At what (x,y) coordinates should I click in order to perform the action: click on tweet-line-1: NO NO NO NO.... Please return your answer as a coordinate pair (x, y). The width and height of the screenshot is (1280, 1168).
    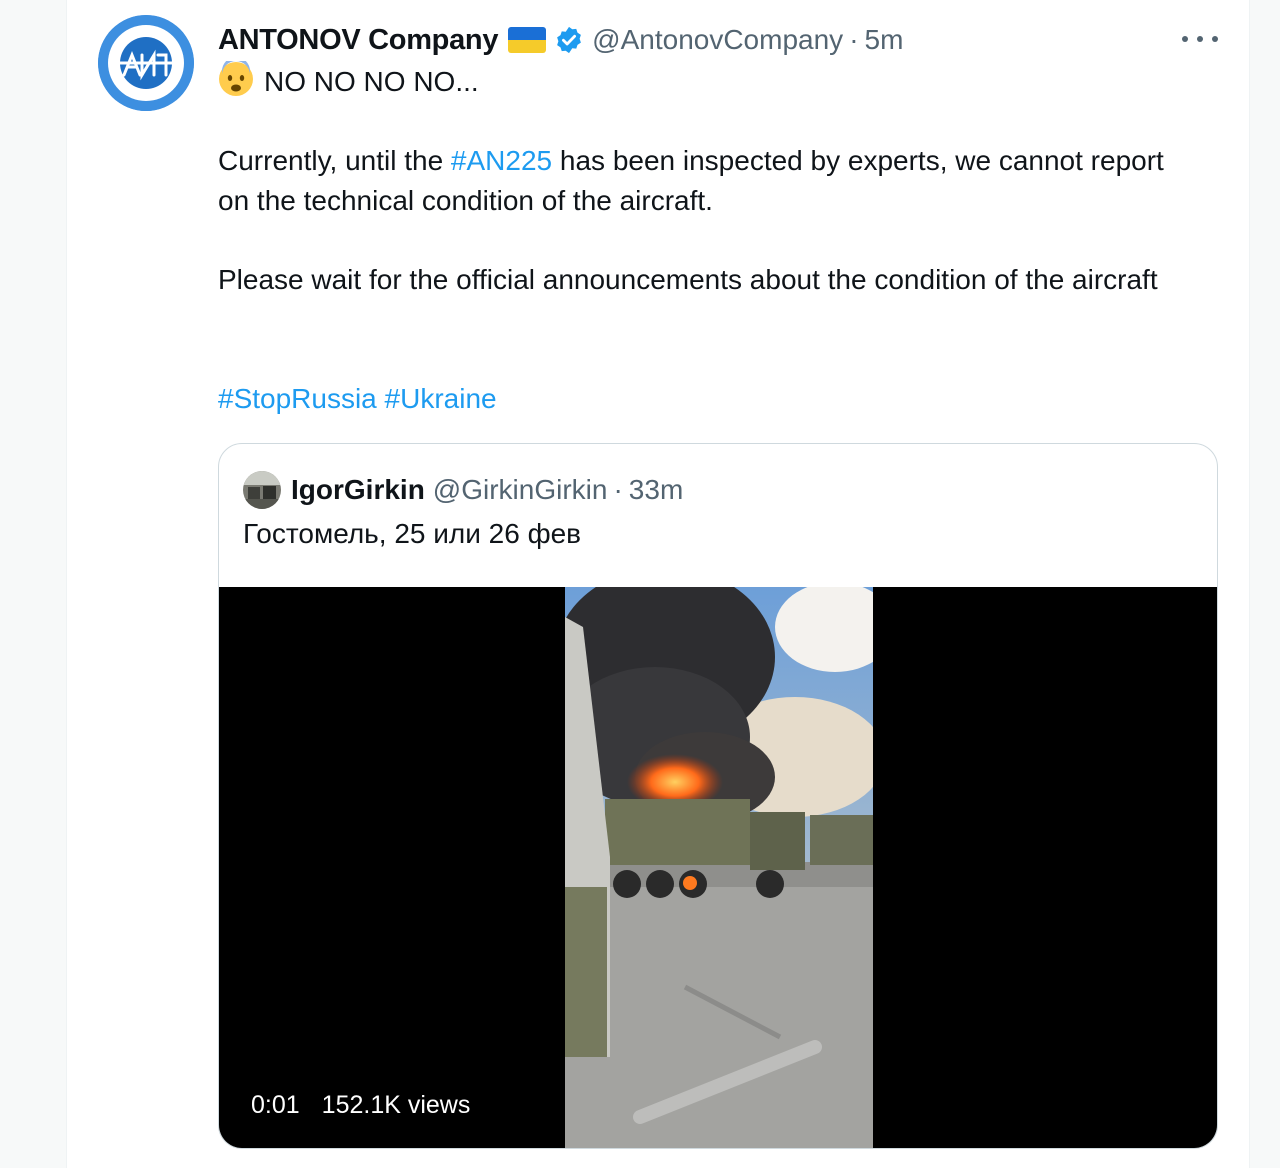
    Looking at the image, I should click on (698, 81).